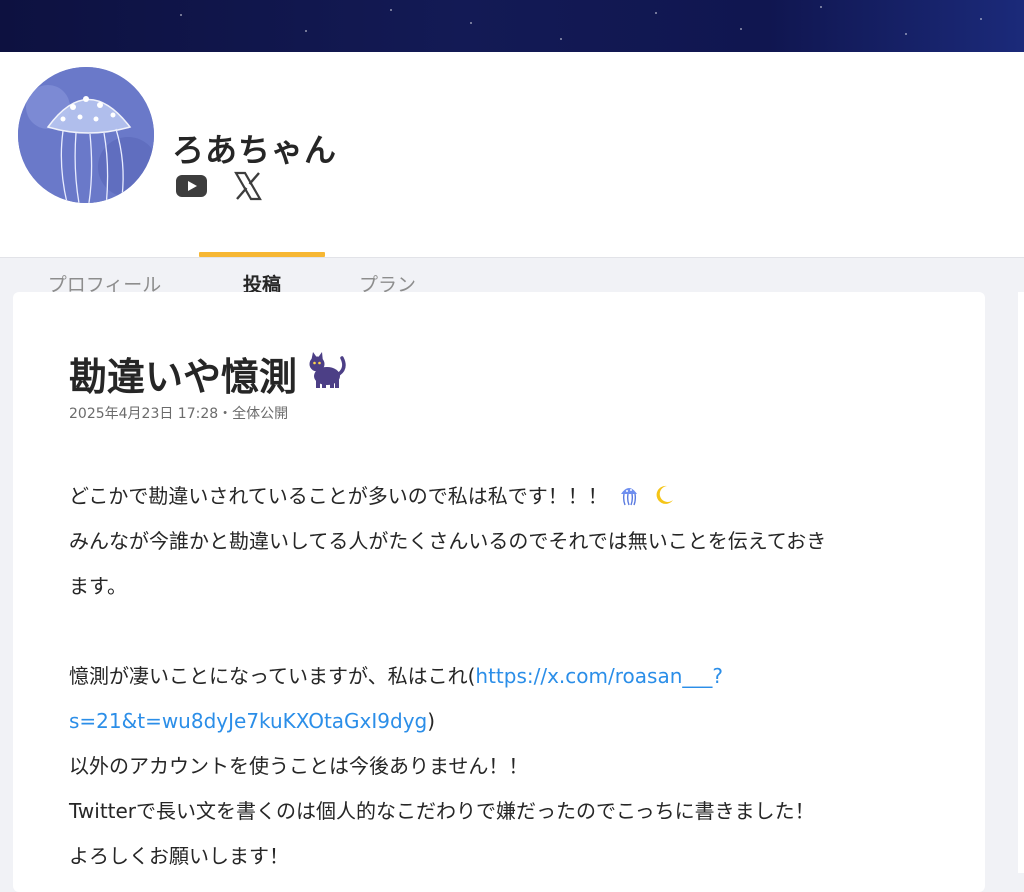 This screenshot has width=1024, height=892. What do you see at coordinates (255, 150) in the screenshot?
I see `creator-name: ろあちゃん` at bounding box center [255, 150].